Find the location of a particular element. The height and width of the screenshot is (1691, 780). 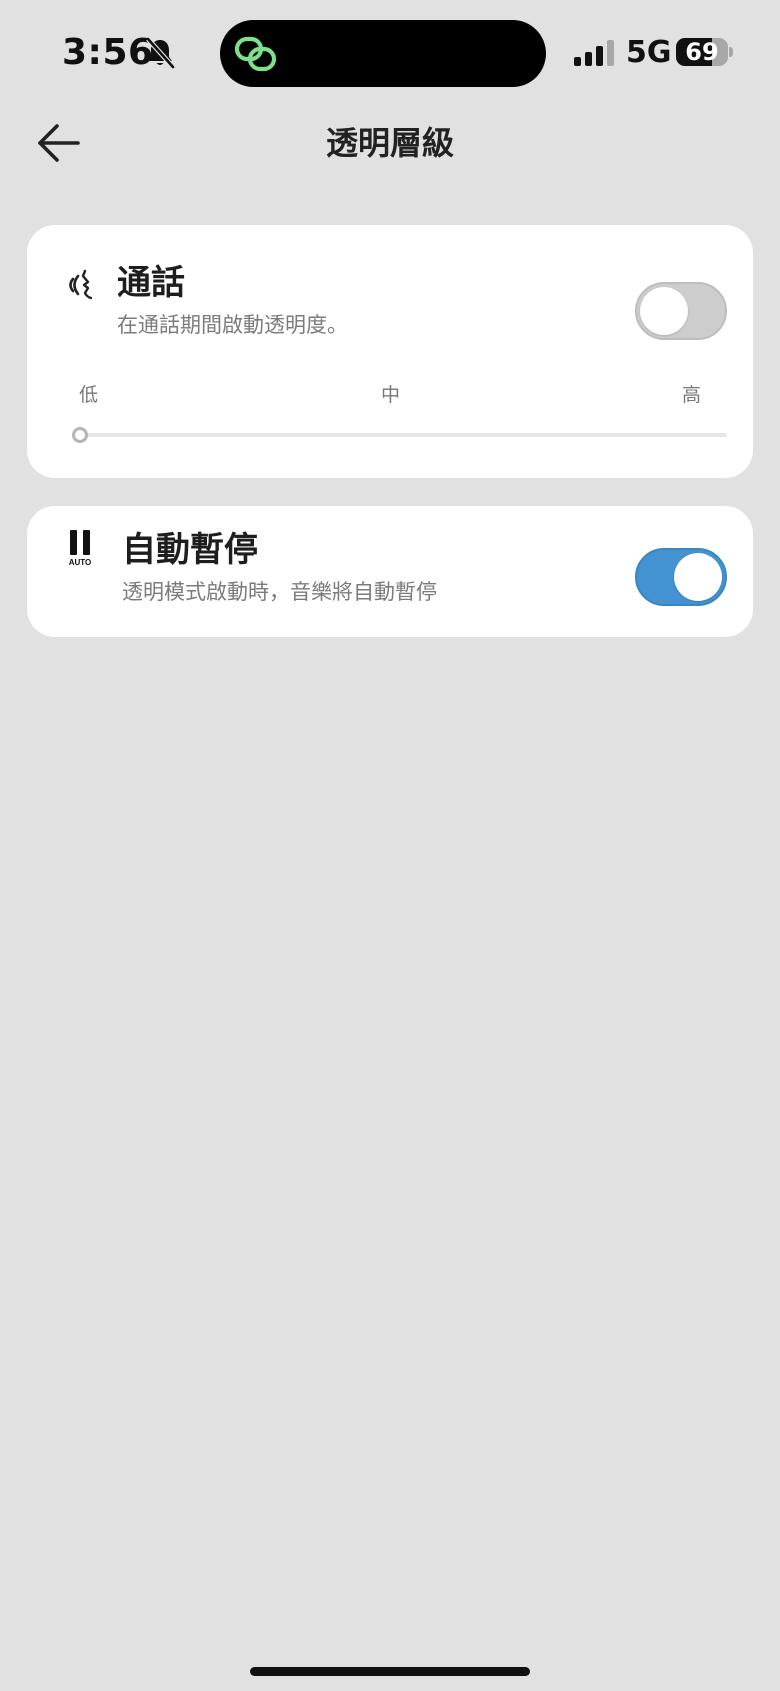

call-transparency-toggle is located at coordinates (681, 311).